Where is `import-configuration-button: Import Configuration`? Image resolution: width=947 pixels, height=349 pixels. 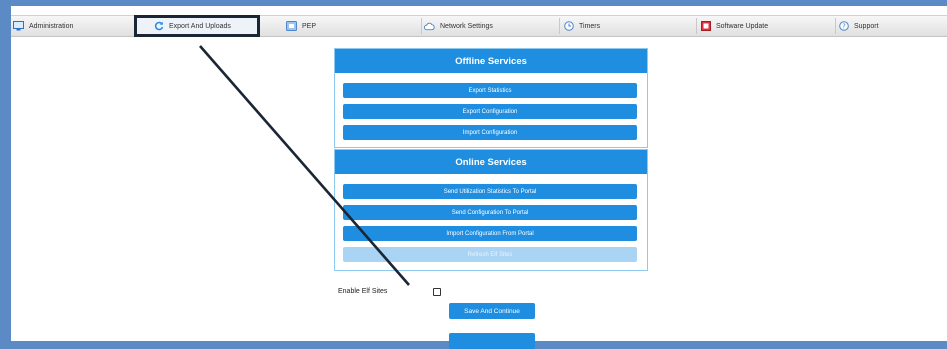
import-configuration-button: Import Configuration is located at coordinates (490, 132).